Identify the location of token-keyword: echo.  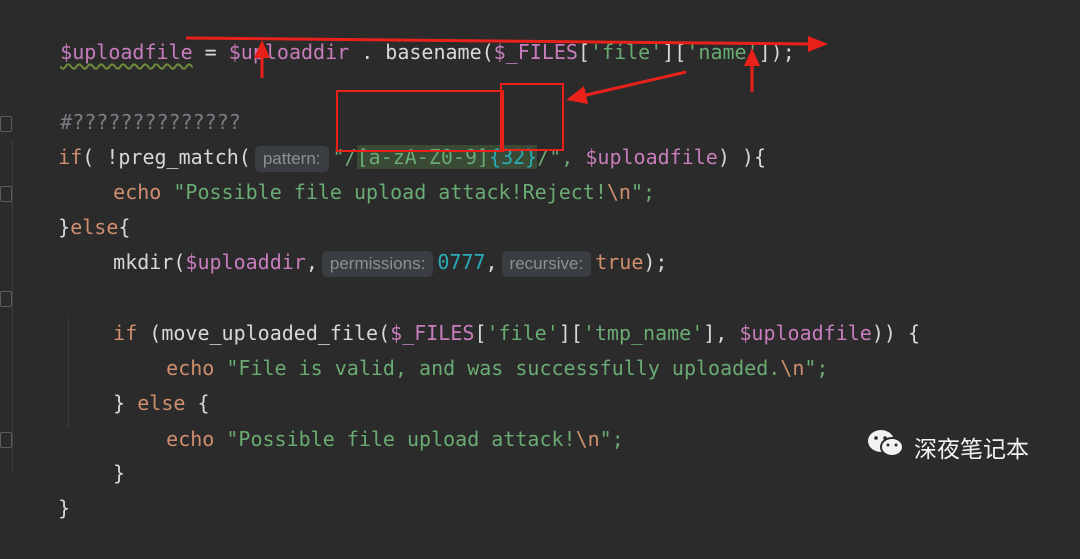
(190, 439).